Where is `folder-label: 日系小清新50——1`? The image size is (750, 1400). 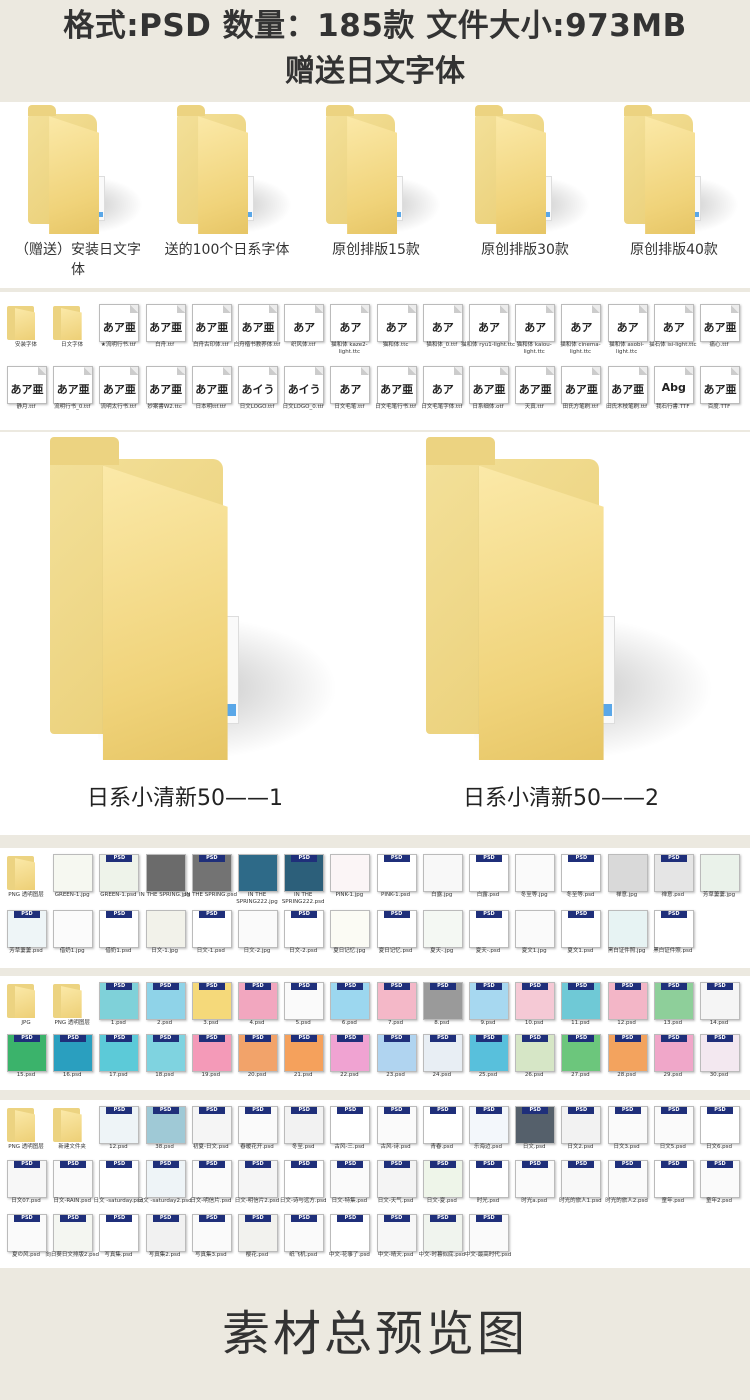 folder-label: 日系小清新50——1 is located at coordinates (185, 799).